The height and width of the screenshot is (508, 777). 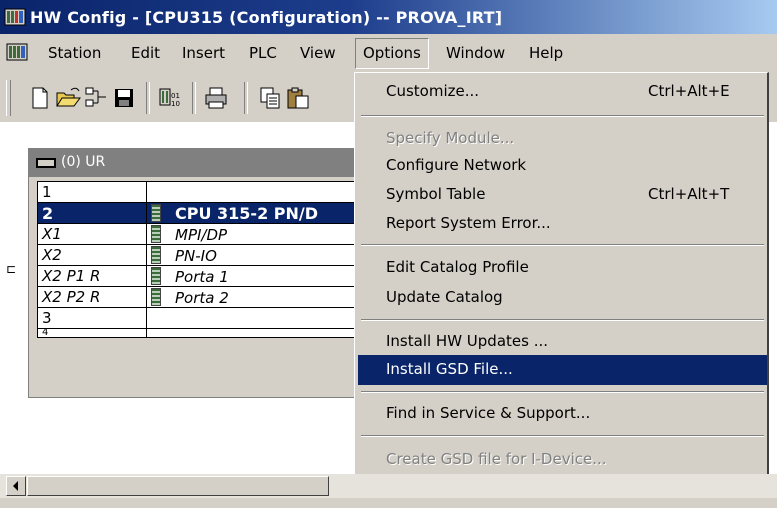 What do you see at coordinates (456, 165) in the screenshot?
I see `menu-item-label: Configure Network` at bounding box center [456, 165].